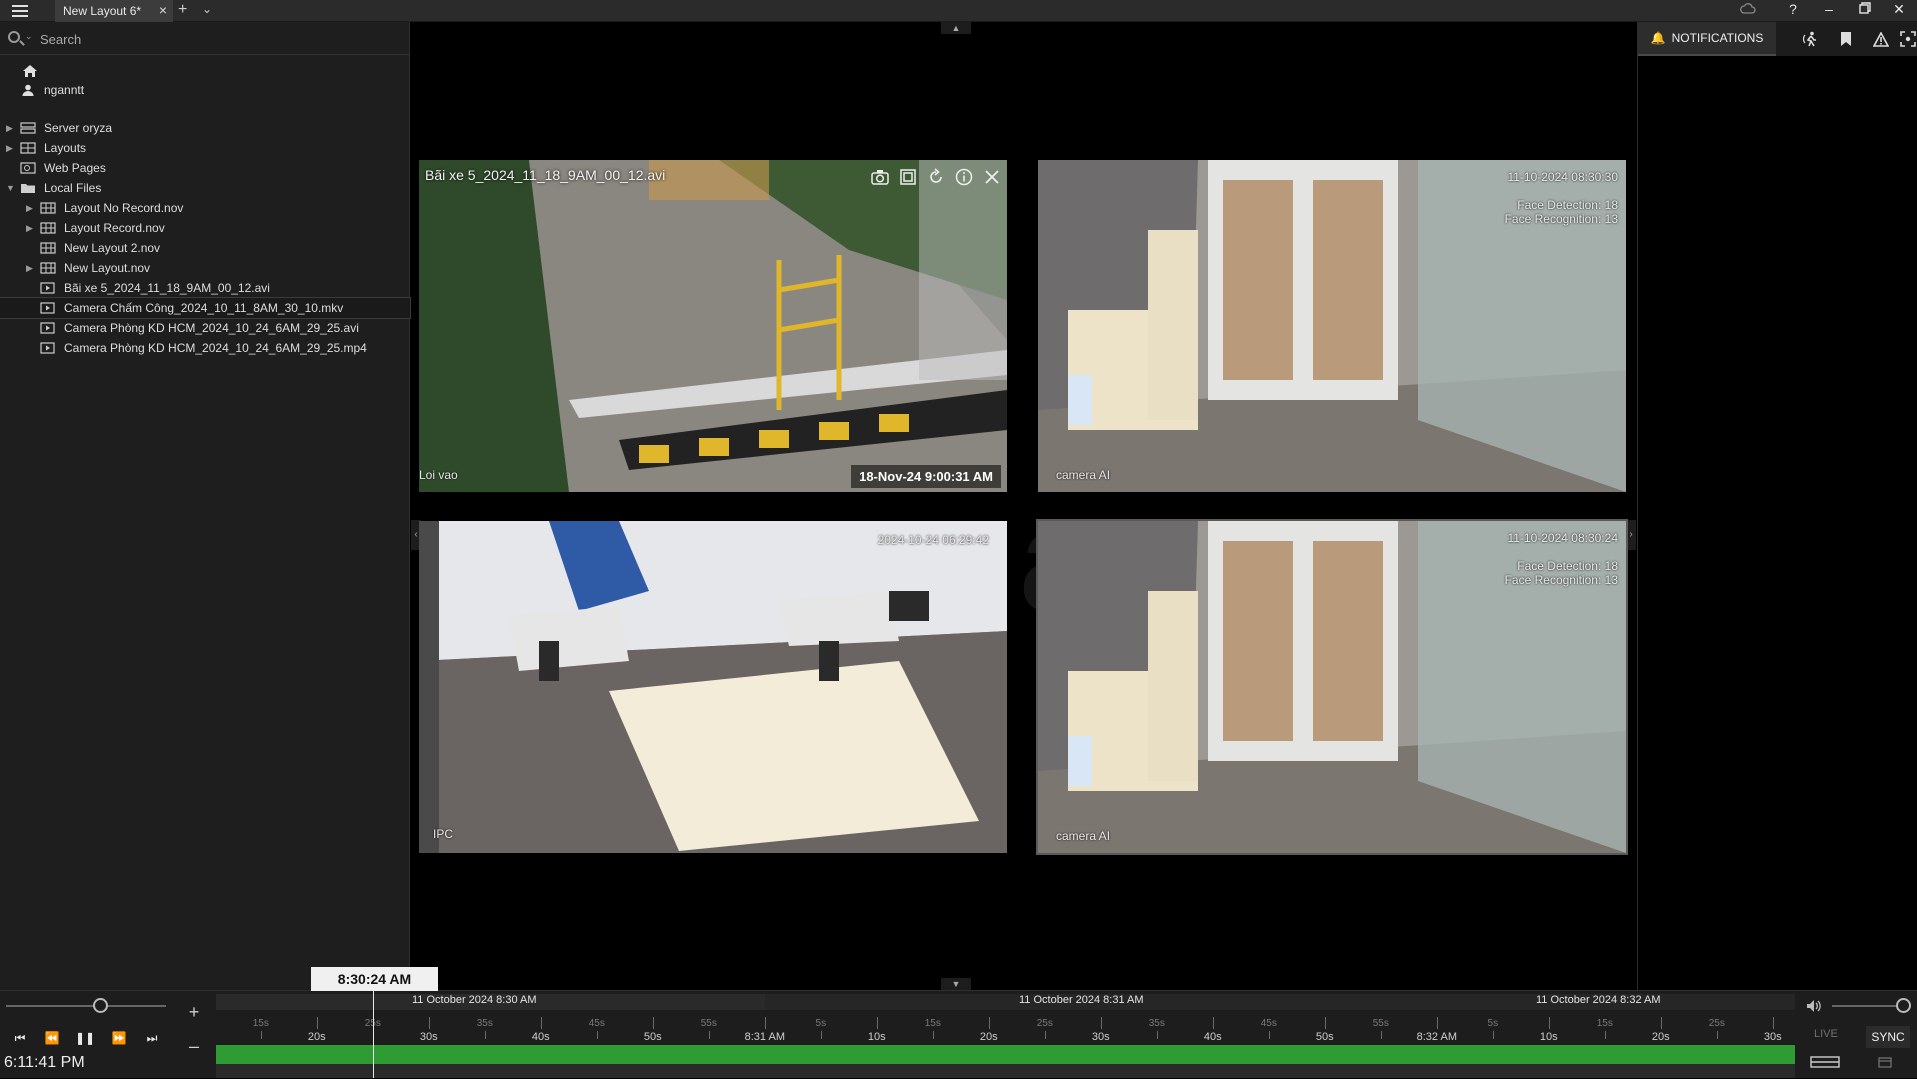 The width and height of the screenshot is (1917, 1079). What do you see at coordinates (1903, 1005) in the screenshot?
I see `volume-slider-handle` at bounding box center [1903, 1005].